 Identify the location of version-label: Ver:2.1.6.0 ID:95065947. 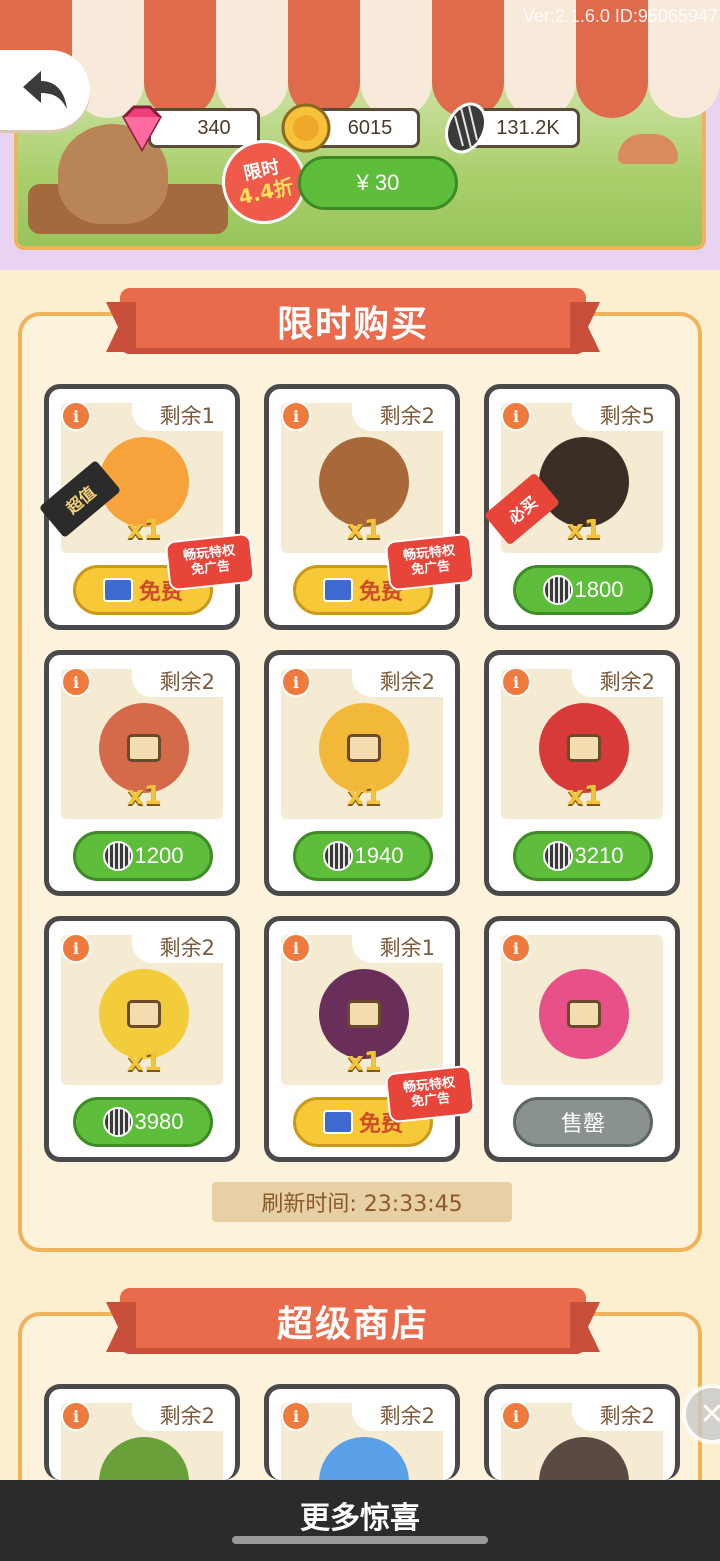
(620, 16).